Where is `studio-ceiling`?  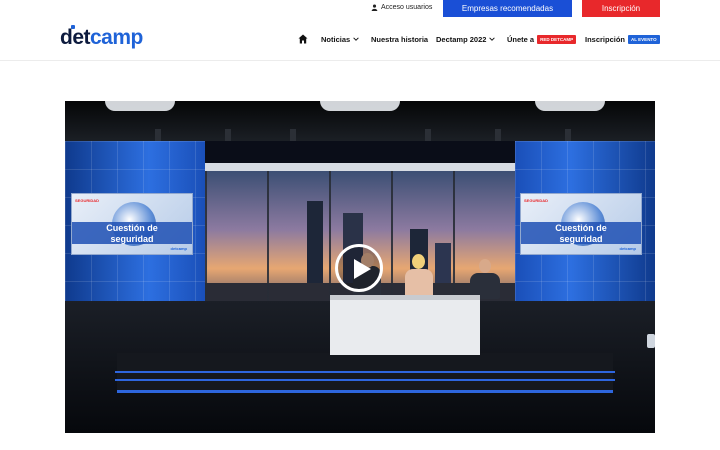
studio-ceiling is located at coordinates (360, 121).